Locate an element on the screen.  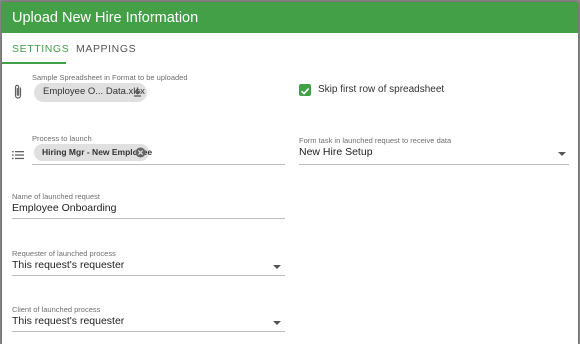
form-task-value: New Hire Setup is located at coordinates (336, 152).